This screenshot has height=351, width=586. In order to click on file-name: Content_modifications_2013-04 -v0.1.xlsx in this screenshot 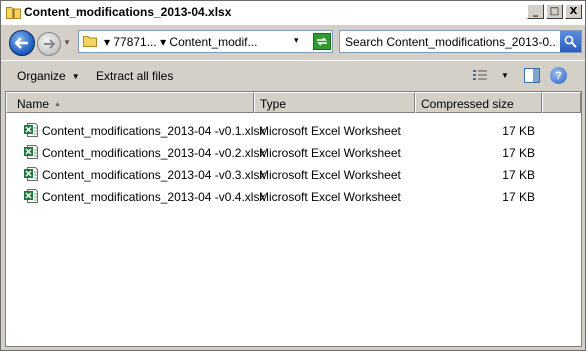, I will do `click(154, 131)`.